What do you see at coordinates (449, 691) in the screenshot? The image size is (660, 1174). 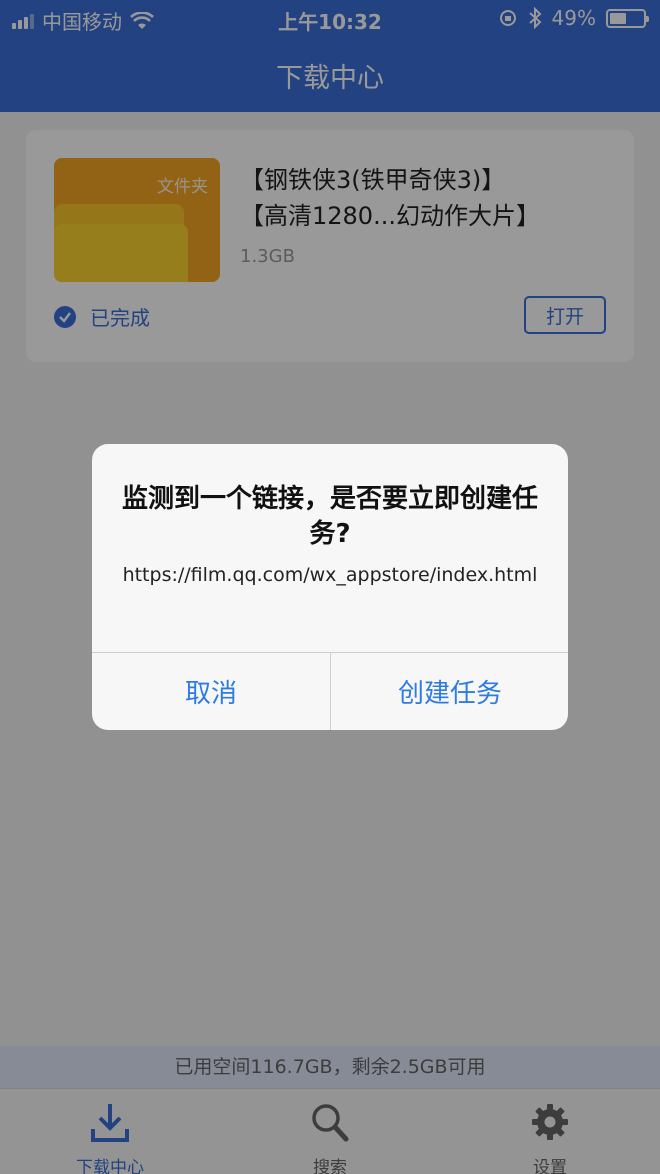 I see `create-task-button: 创建任务` at bounding box center [449, 691].